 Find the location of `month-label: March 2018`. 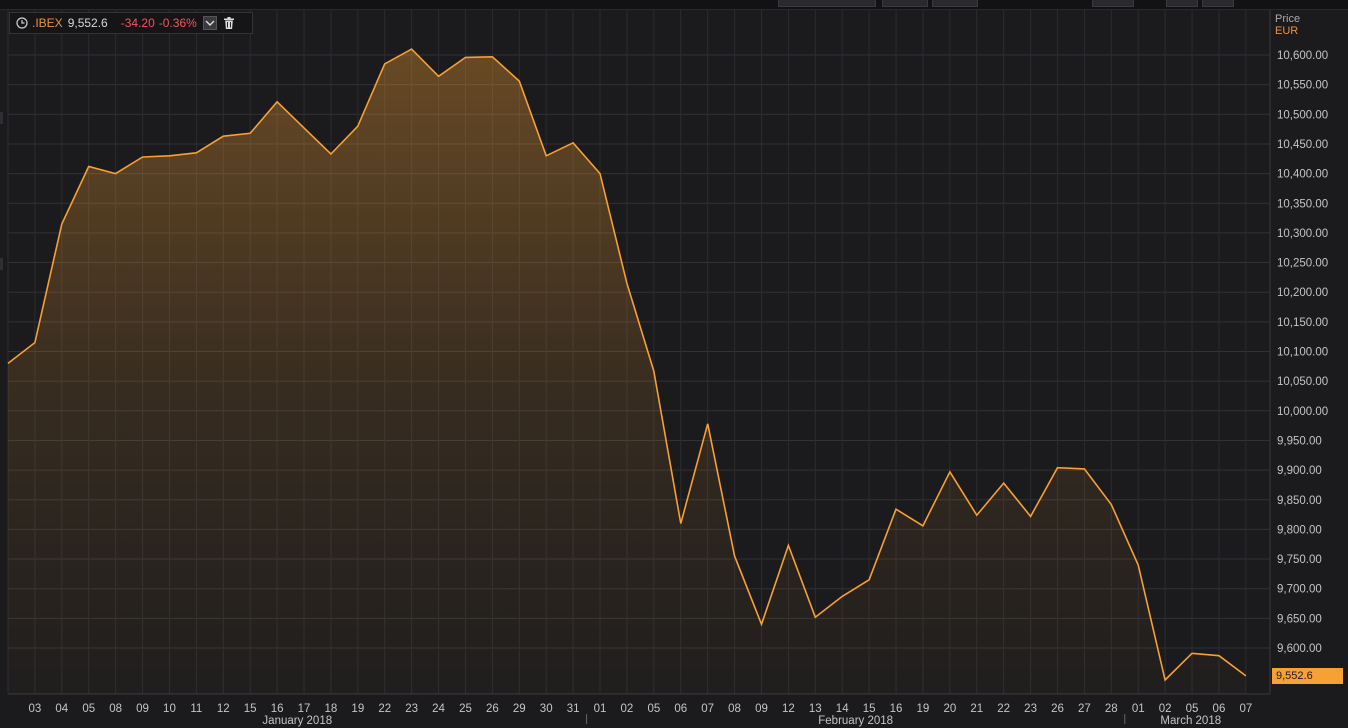

month-label: March 2018 is located at coordinates (1190, 721).